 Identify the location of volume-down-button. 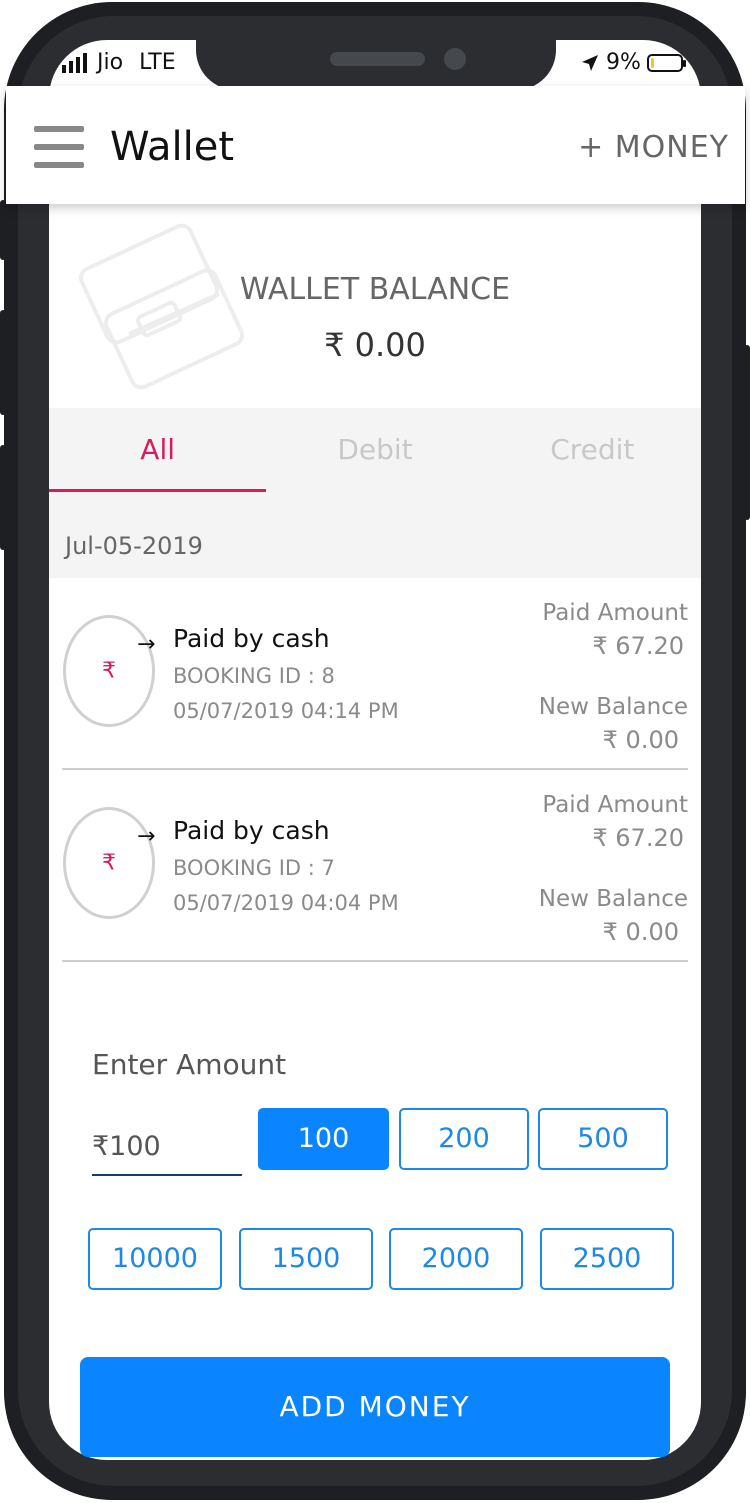
(3, 362).